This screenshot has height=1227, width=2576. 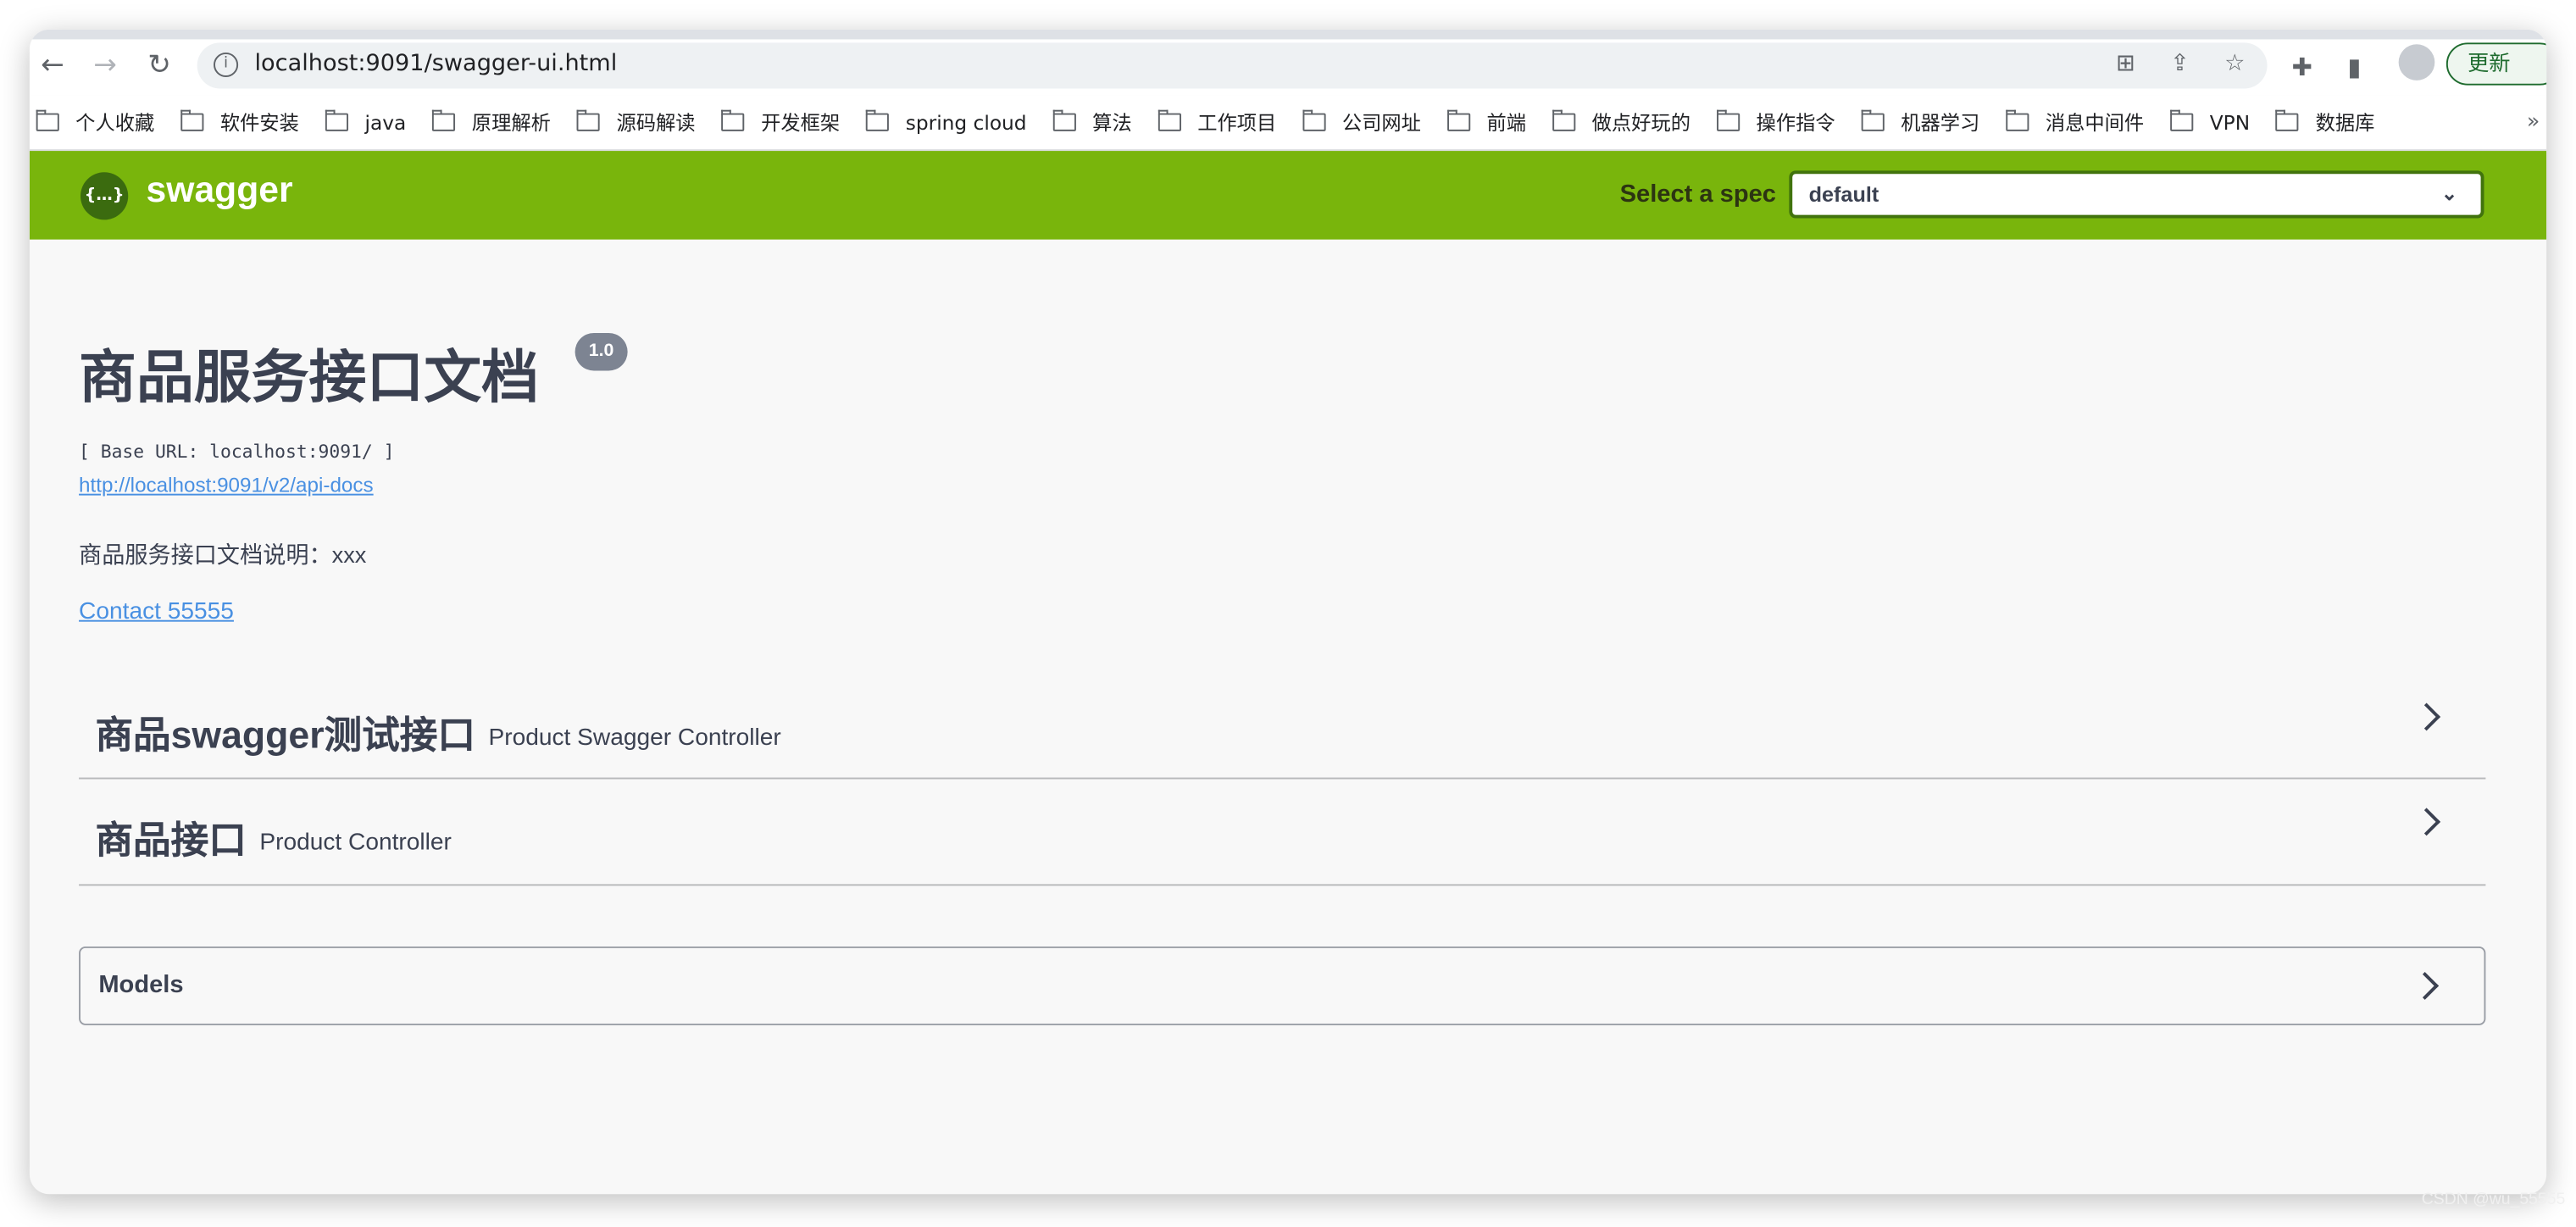 What do you see at coordinates (104, 196) in the screenshot?
I see `swagger-logo-icon: {…}` at bounding box center [104, 196].